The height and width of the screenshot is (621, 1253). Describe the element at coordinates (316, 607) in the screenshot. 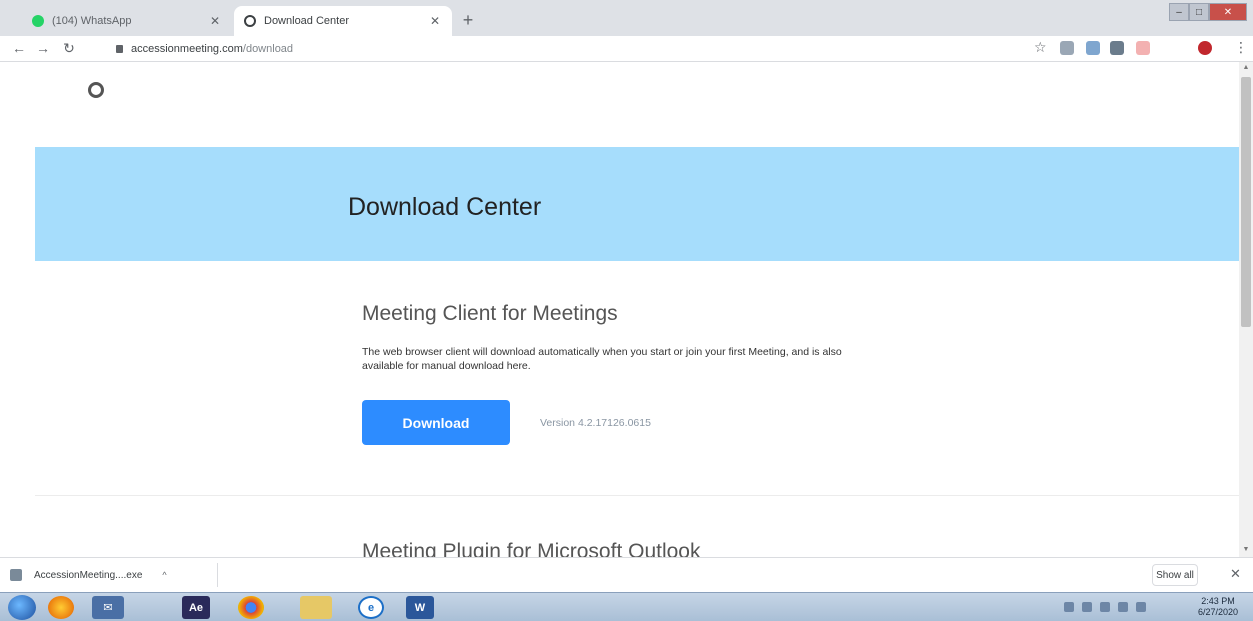

I see `folder-icon` at that location.